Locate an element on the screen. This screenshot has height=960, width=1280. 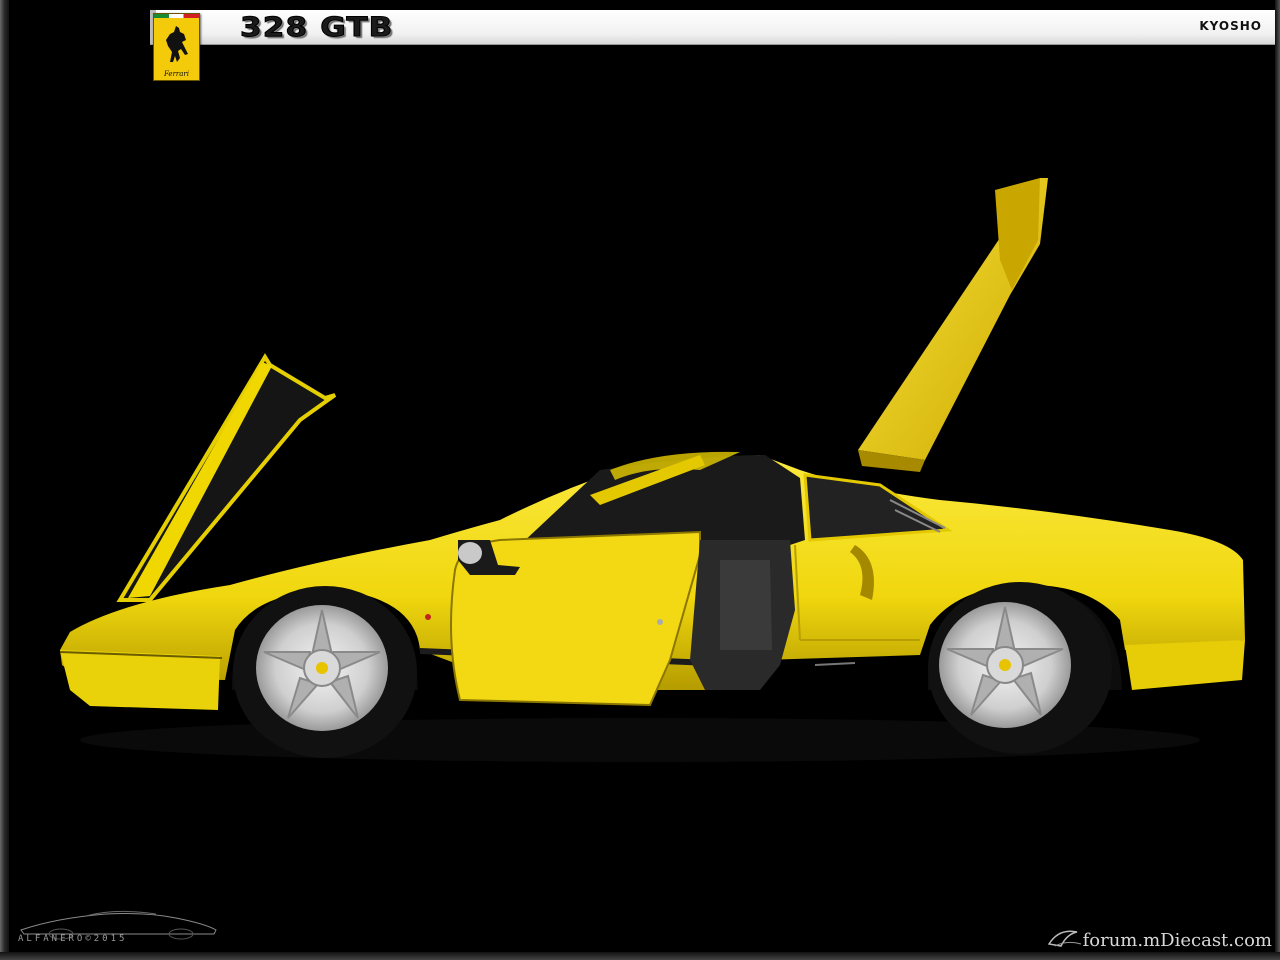
prancing-horse-icon is located at coordinates (177, 44).